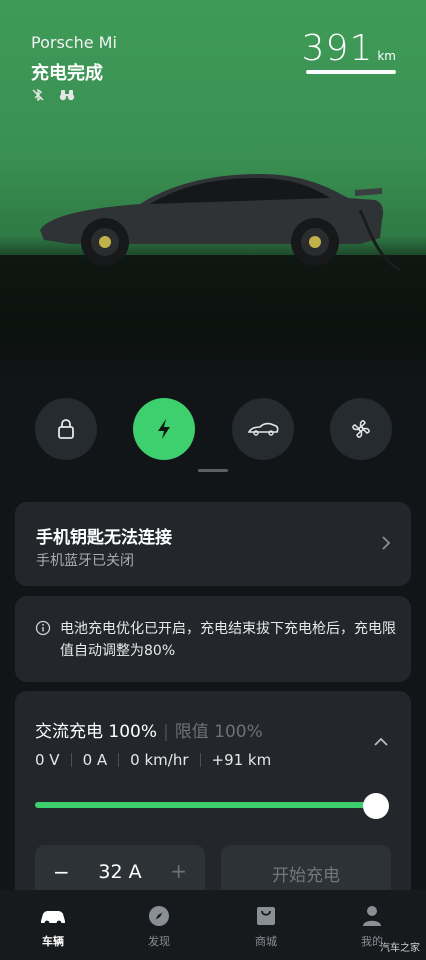  I want to click on chevron-up-icon, so click(381, 742).